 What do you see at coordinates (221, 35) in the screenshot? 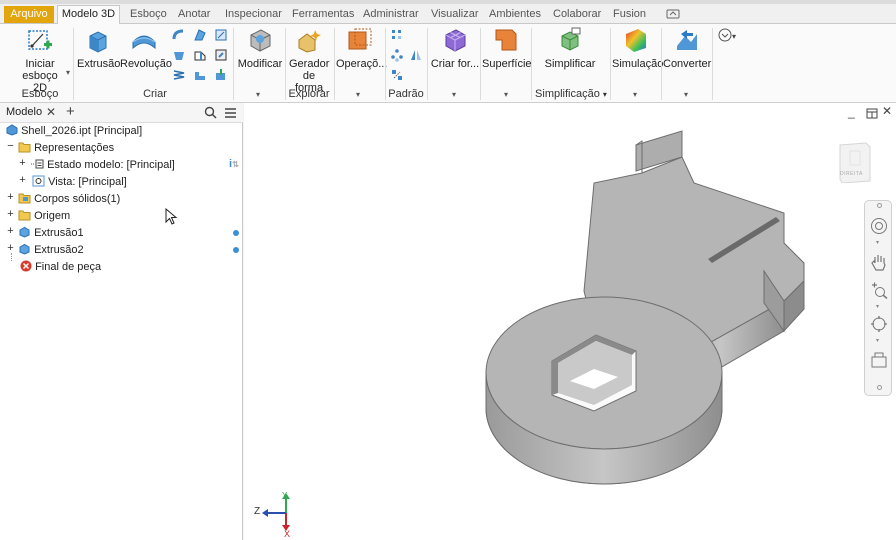
I see `coil-icon` at bounding box center [221, 35].